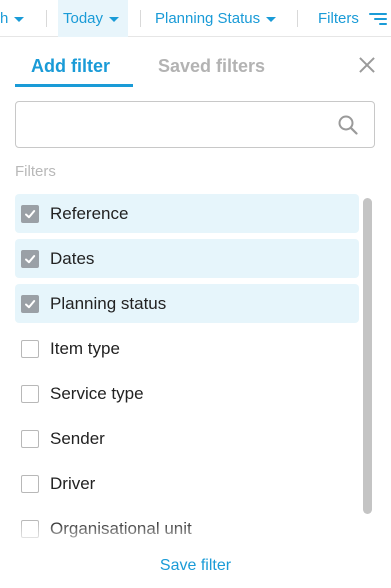 This screenshot has height=588, width=391. I want to click on filter-search-box, so click(195, 124).